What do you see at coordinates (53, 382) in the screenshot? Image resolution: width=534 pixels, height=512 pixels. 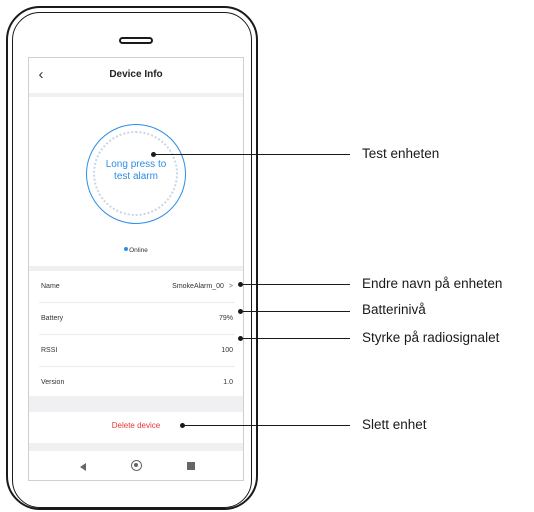 I see `version-label: Version` at bounding box center [53, 382].